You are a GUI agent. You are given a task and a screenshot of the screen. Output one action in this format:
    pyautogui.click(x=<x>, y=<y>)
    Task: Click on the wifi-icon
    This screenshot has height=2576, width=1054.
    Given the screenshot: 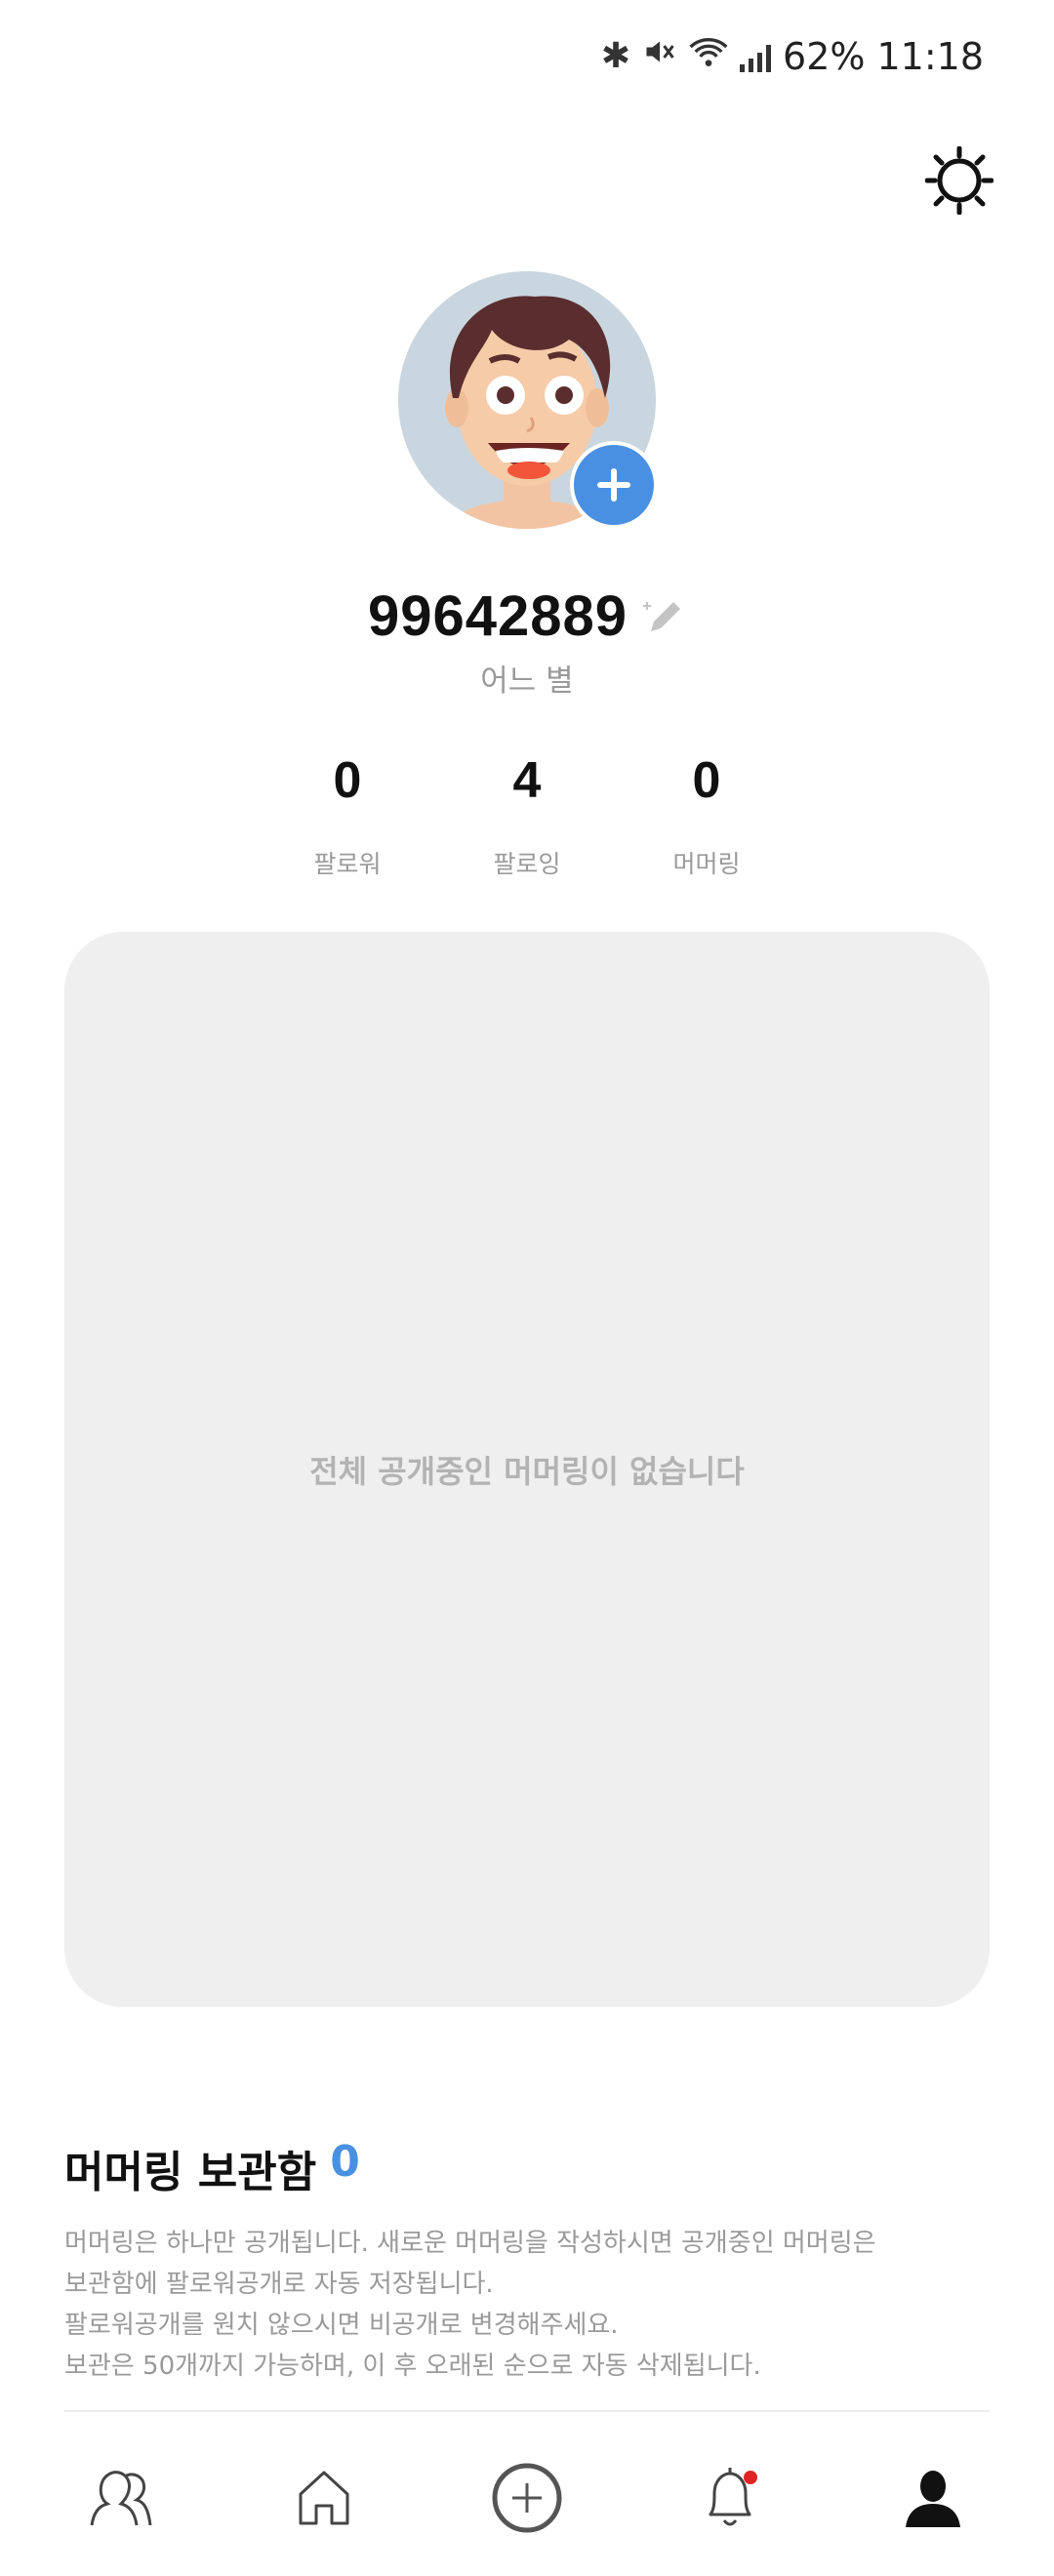 What is the action you would take?
    pyautogui.click(x=708, y=56)
    